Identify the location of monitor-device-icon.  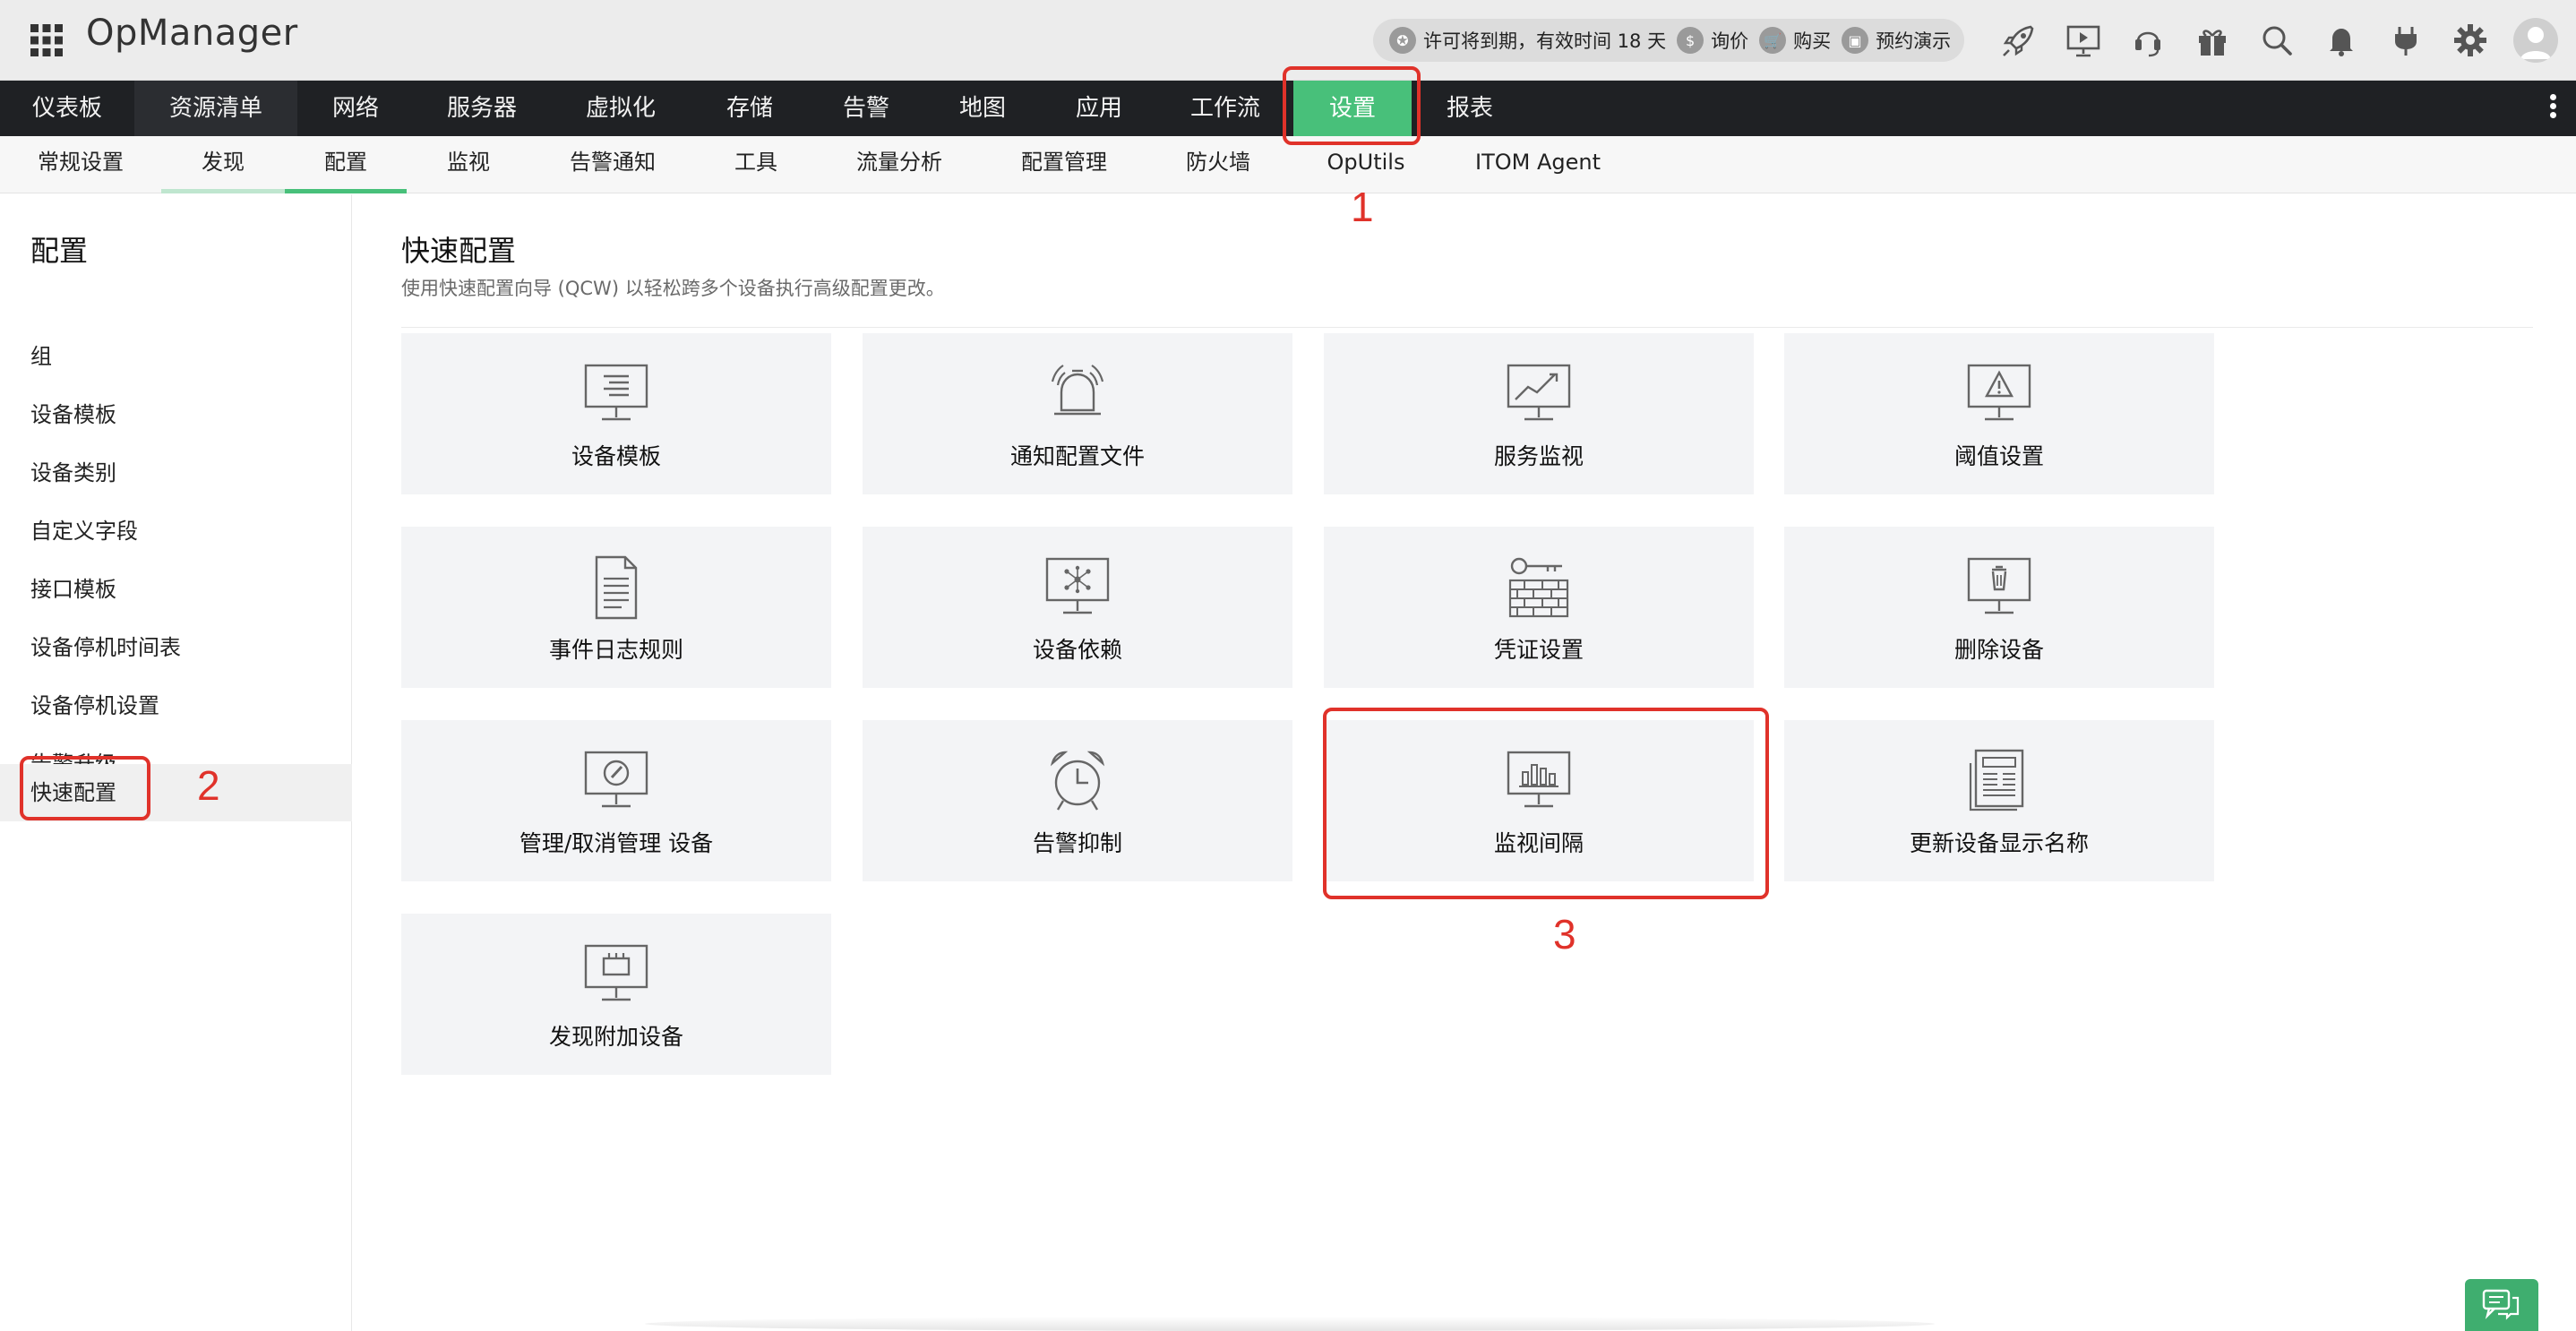
(616, 974).